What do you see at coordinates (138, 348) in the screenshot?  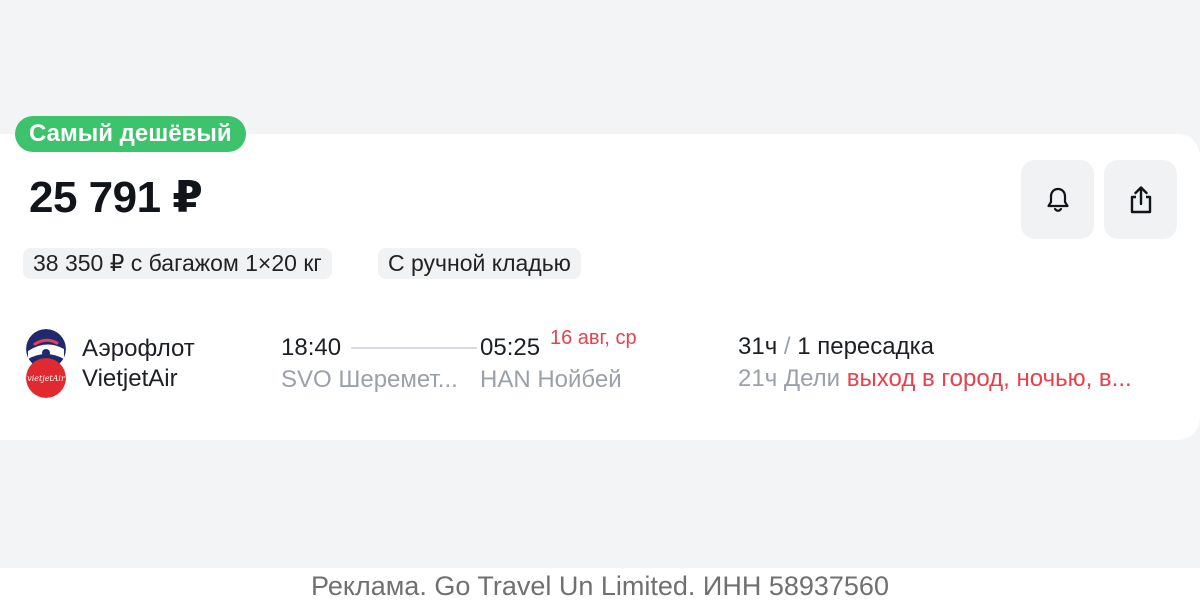 I see `airline-name-aeroflot: Аэрофлот` at bounding box center [138, 348].